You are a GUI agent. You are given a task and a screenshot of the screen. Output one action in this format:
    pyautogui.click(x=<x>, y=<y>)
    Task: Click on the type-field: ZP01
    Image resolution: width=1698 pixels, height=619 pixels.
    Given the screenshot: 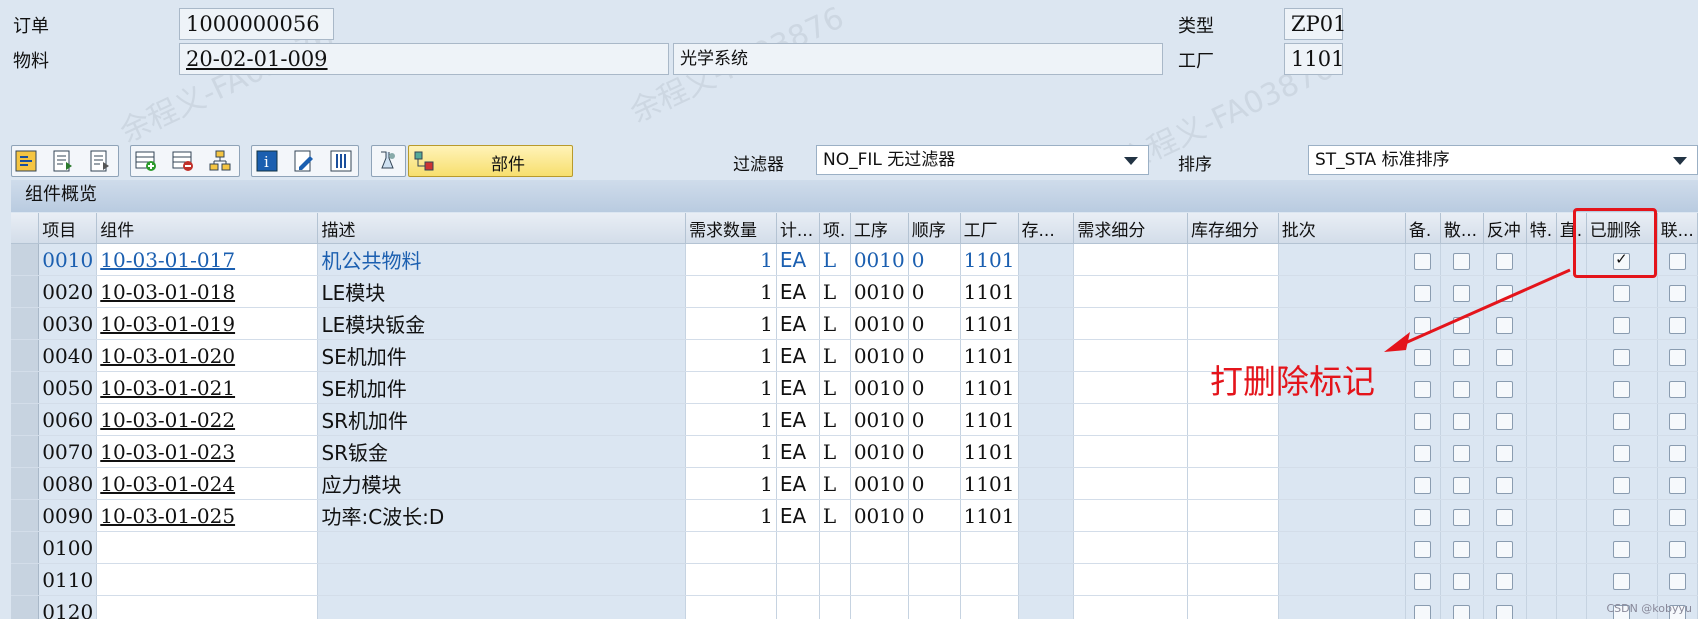 What is the action you would take?
    pyautogui.click(x=1315, y=24)
    